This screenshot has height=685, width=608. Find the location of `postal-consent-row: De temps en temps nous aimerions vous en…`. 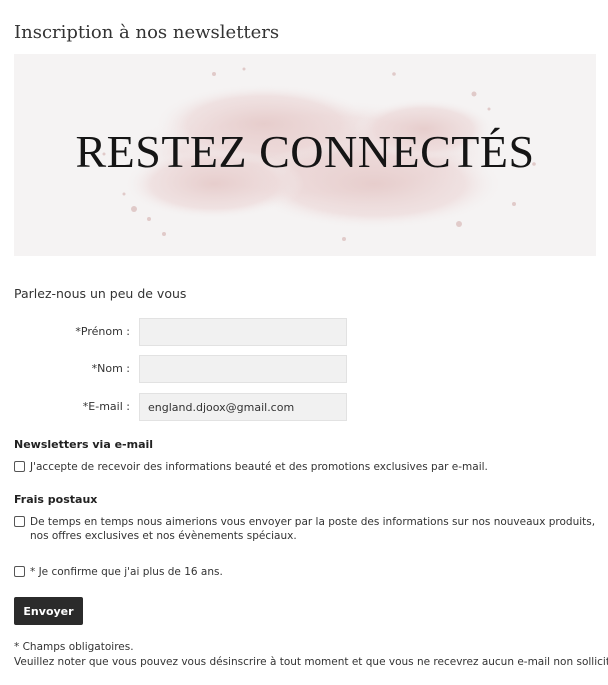

postal-consent-row: De temps en temps nous aimerions vous en… is located at coordinates (306, 530).